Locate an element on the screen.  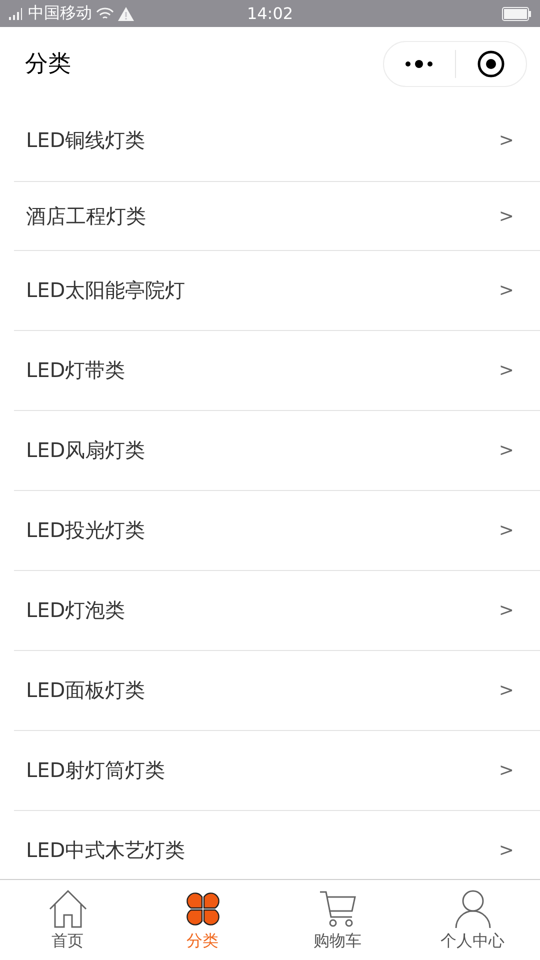
signal-icon is located at coordinates (16, 13).